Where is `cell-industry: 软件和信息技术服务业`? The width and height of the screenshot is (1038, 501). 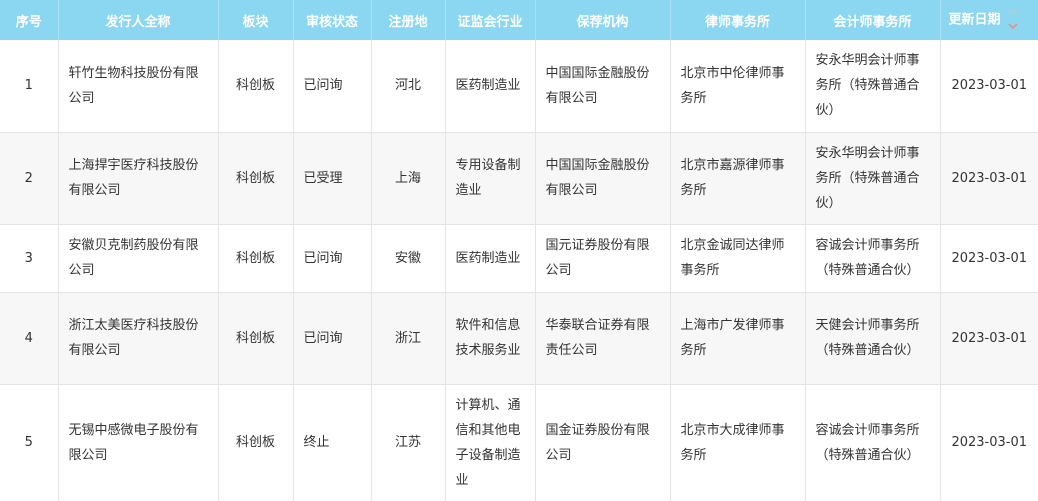
cell-industry: 软件和信息技术服务业 is located at coordinates (490, 338).